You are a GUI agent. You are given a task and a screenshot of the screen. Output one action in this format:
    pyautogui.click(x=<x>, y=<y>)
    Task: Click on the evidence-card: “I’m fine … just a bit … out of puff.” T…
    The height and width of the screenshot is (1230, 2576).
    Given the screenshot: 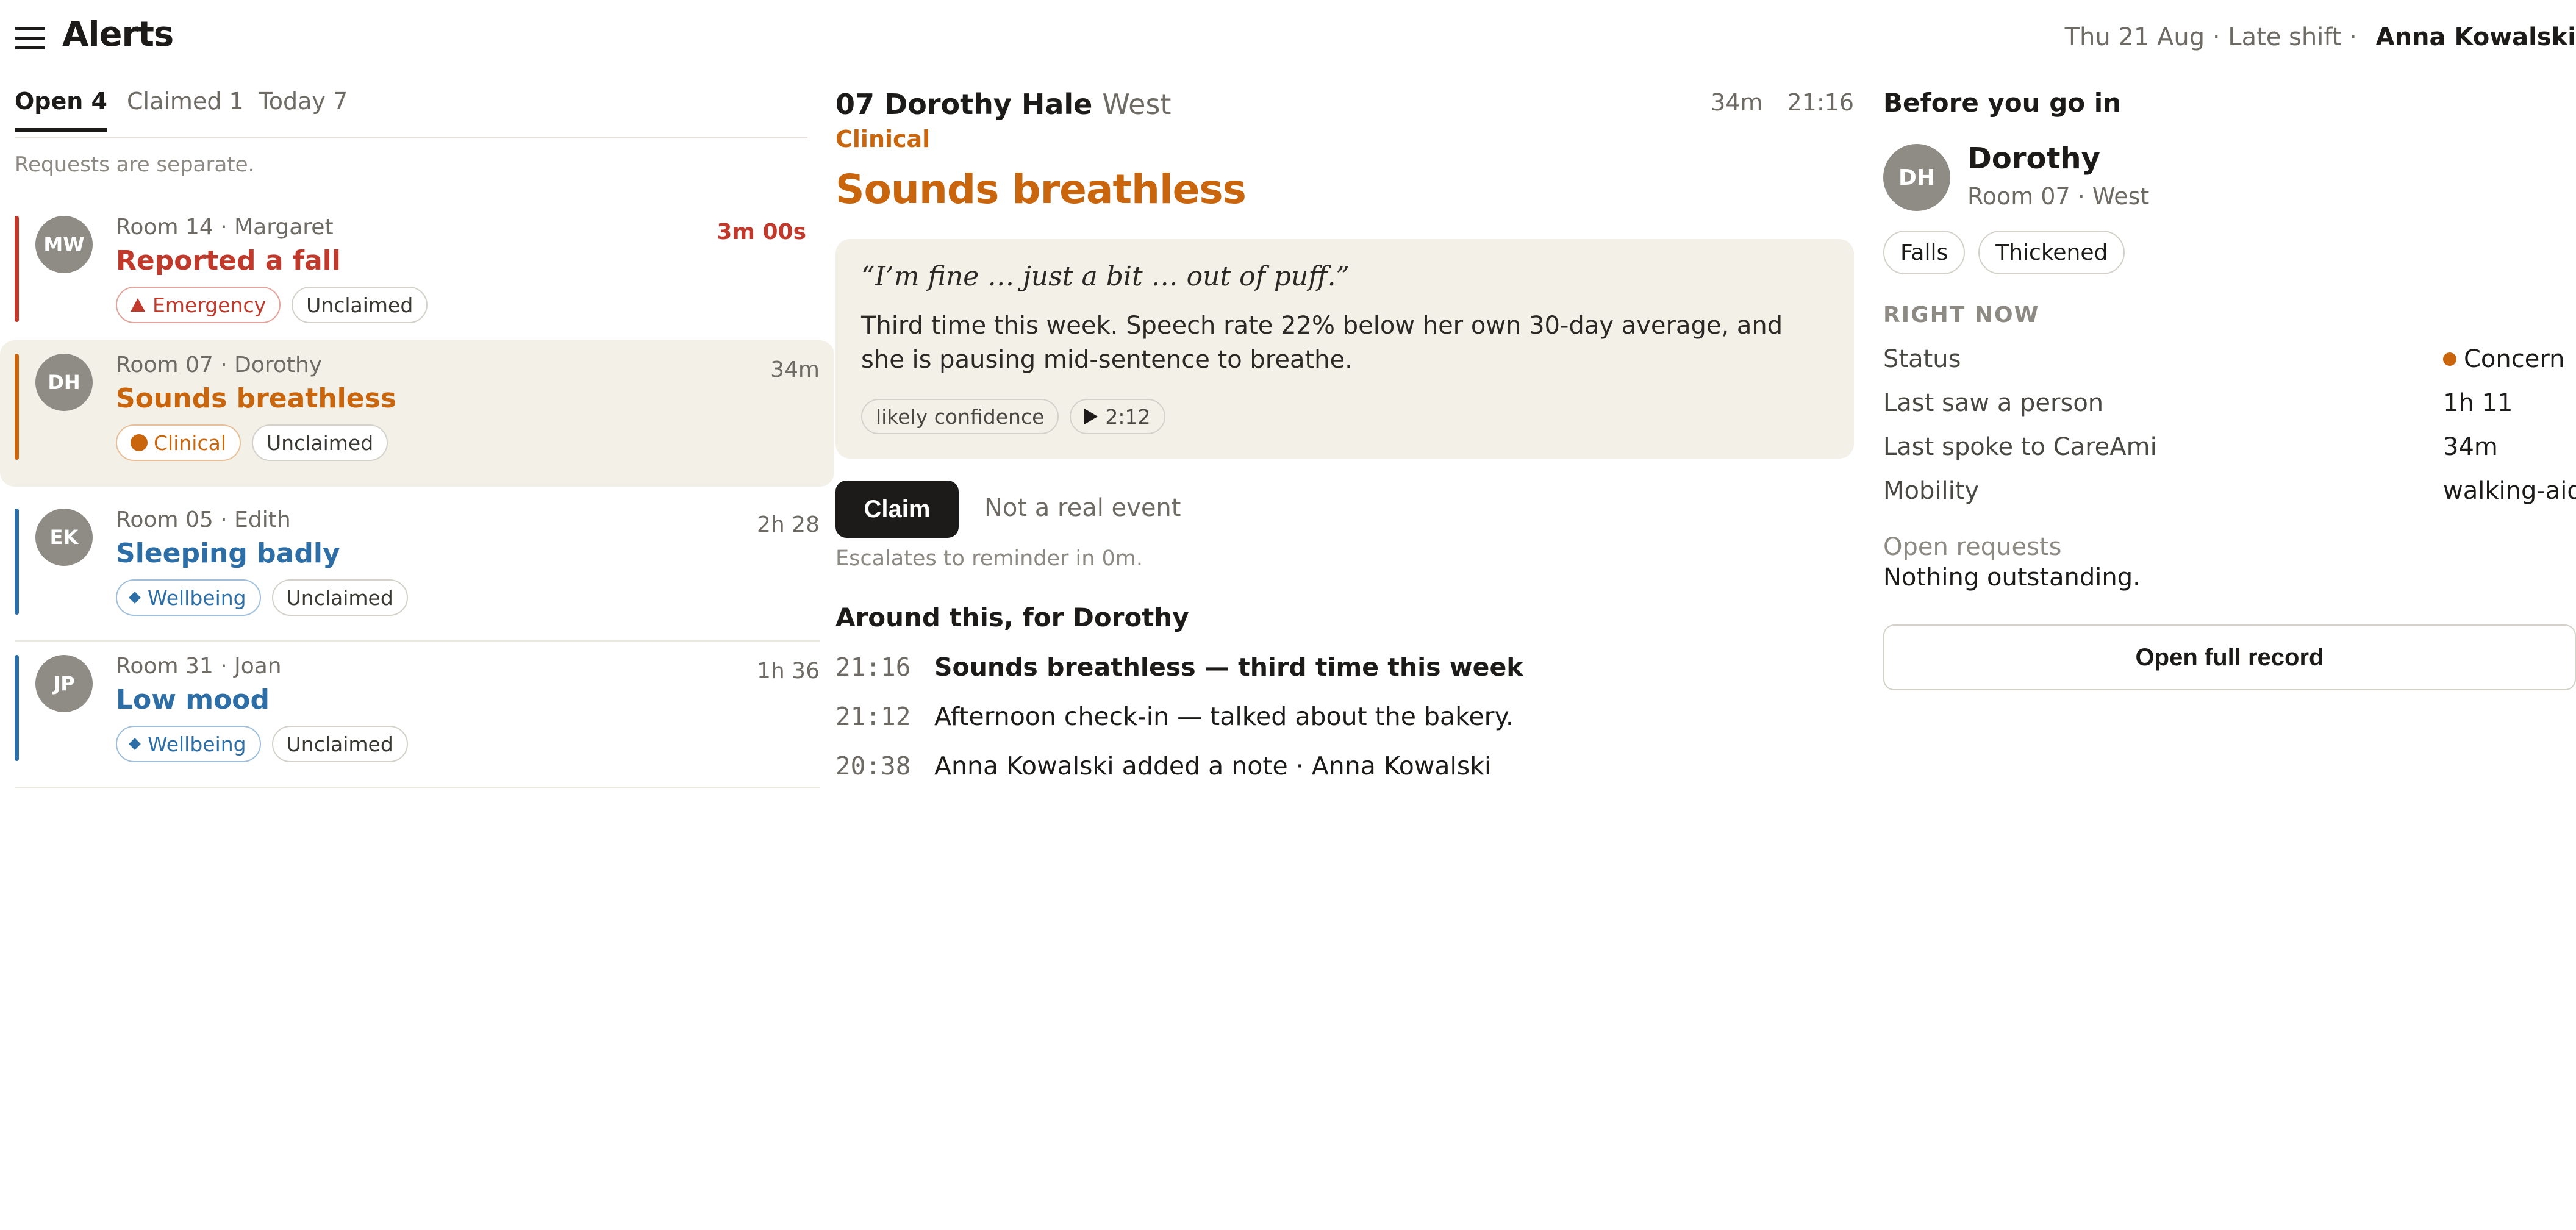 What is the action you would take?
    pyautogui.click(x=1344, y=349)
    